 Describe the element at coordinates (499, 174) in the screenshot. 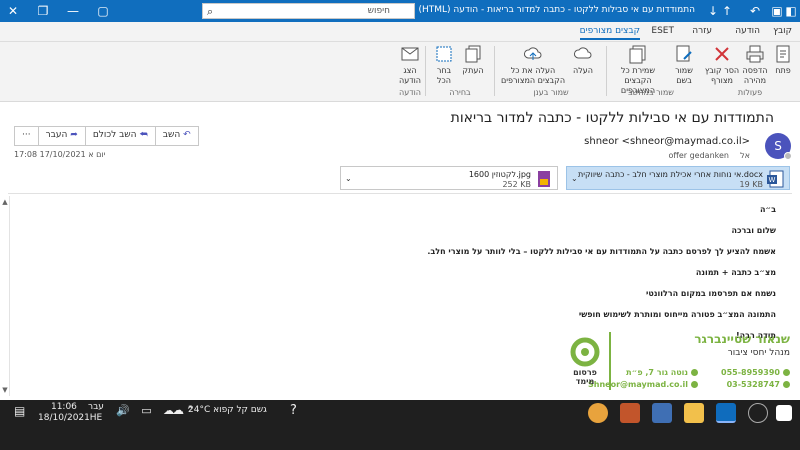

I see `attachment-name: לקטוזין 1600.jpg` at that location.